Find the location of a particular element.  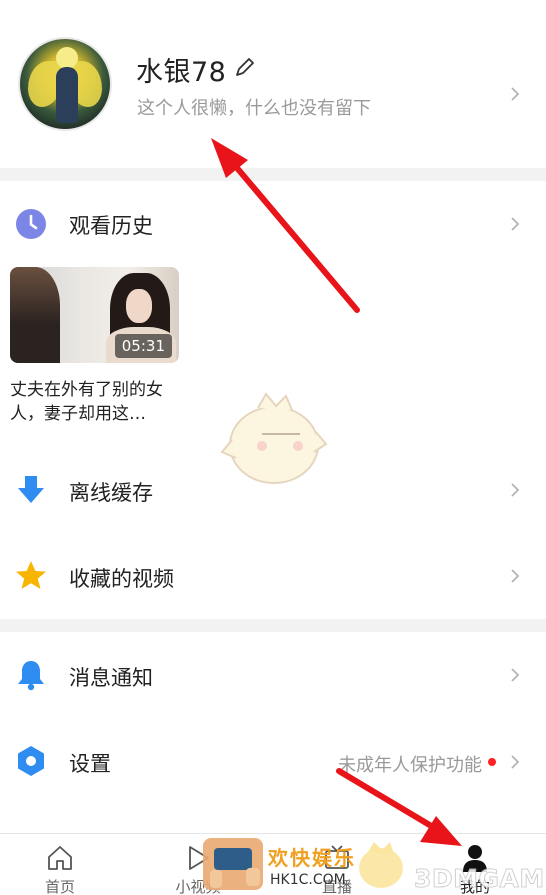

download-icon is located at coordinates (31, 490).